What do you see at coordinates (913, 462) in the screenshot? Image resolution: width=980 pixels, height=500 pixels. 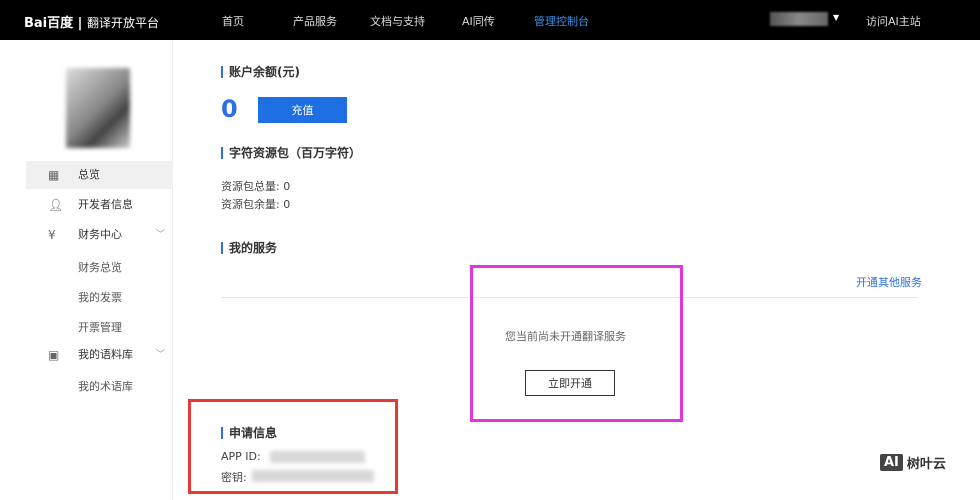 I see `watermark-logo: AI 树叶云` at bounding box center [913, 462].